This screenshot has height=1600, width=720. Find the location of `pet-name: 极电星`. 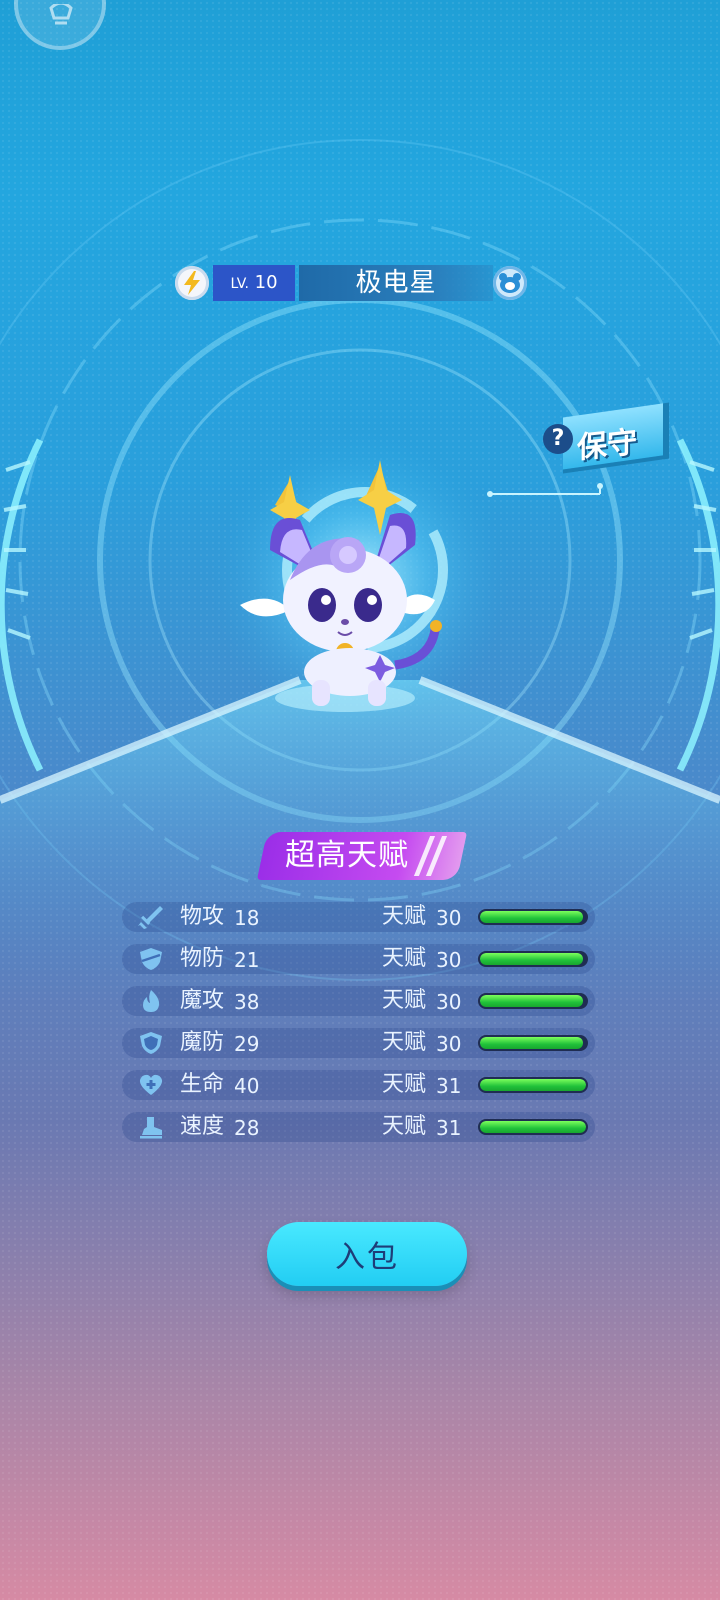

pet-name: 极电星 is located at coordinates (396, 283).